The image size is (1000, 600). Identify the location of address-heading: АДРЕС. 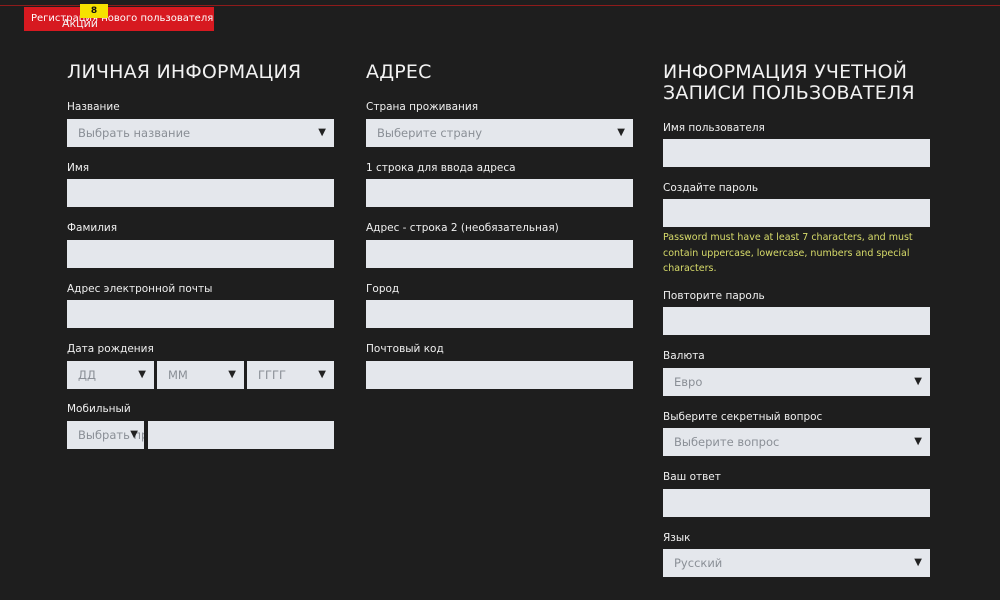
(399, 72).